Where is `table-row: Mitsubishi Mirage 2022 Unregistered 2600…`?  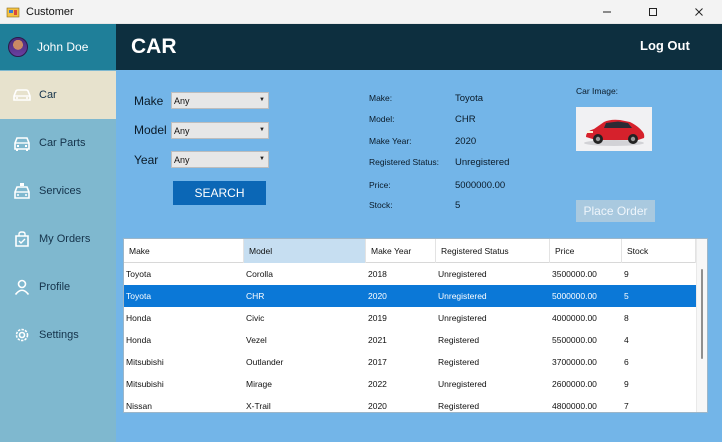
table-row: Mitsubishi Mirage 2022 Unregistered 2600… is located at coordinates (410, 384).